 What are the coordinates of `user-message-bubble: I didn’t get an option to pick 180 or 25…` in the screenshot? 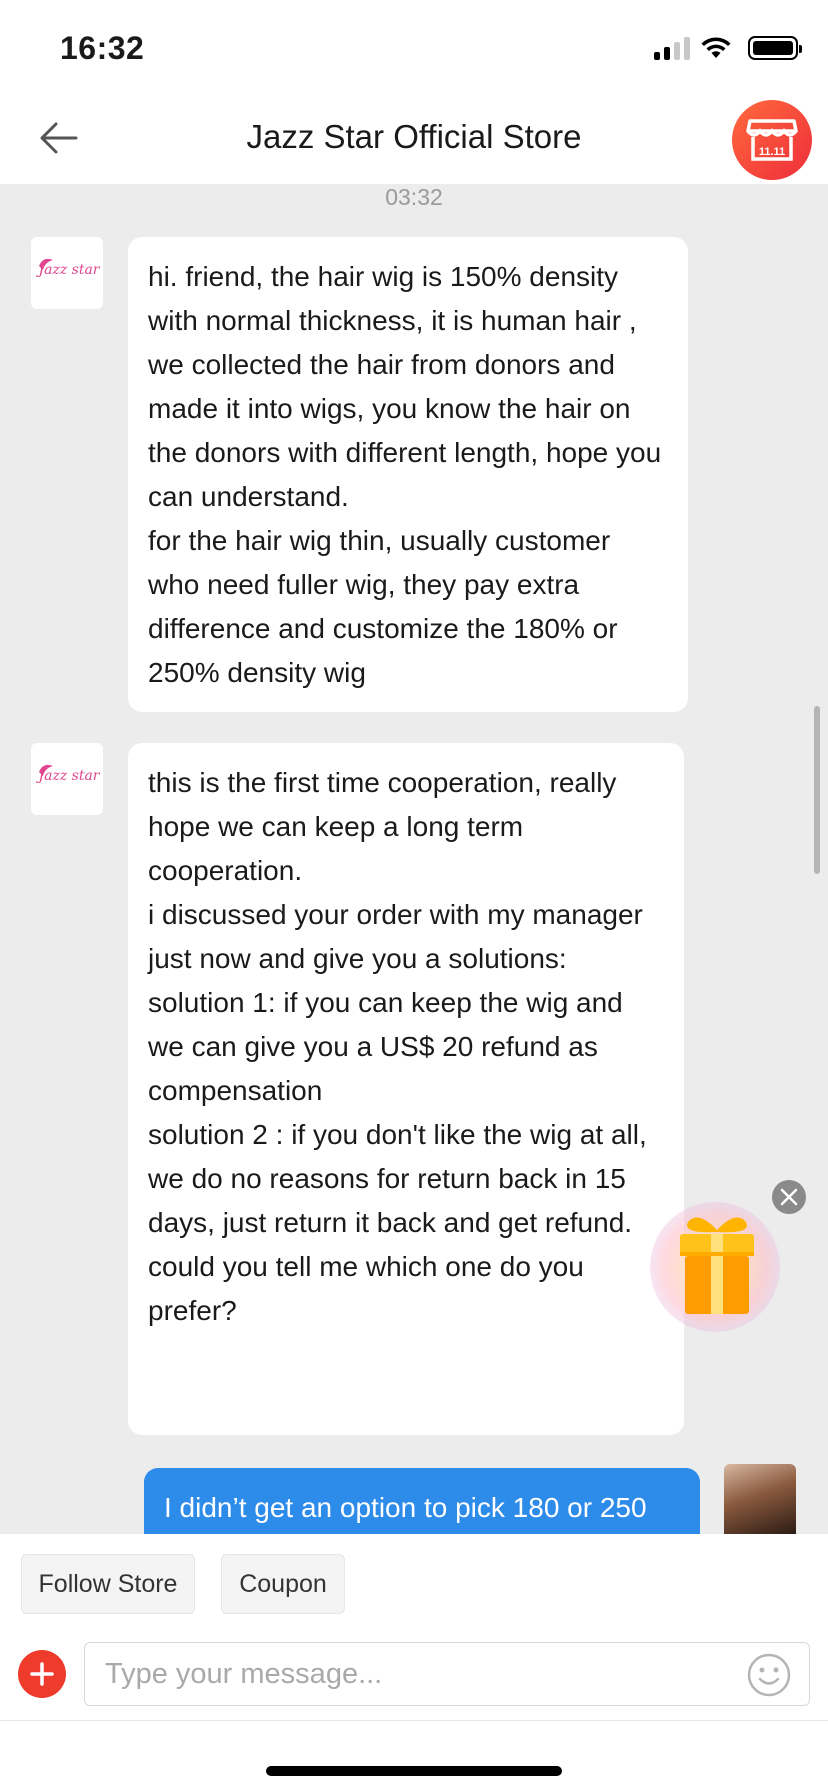 It's located at (422, 1501).